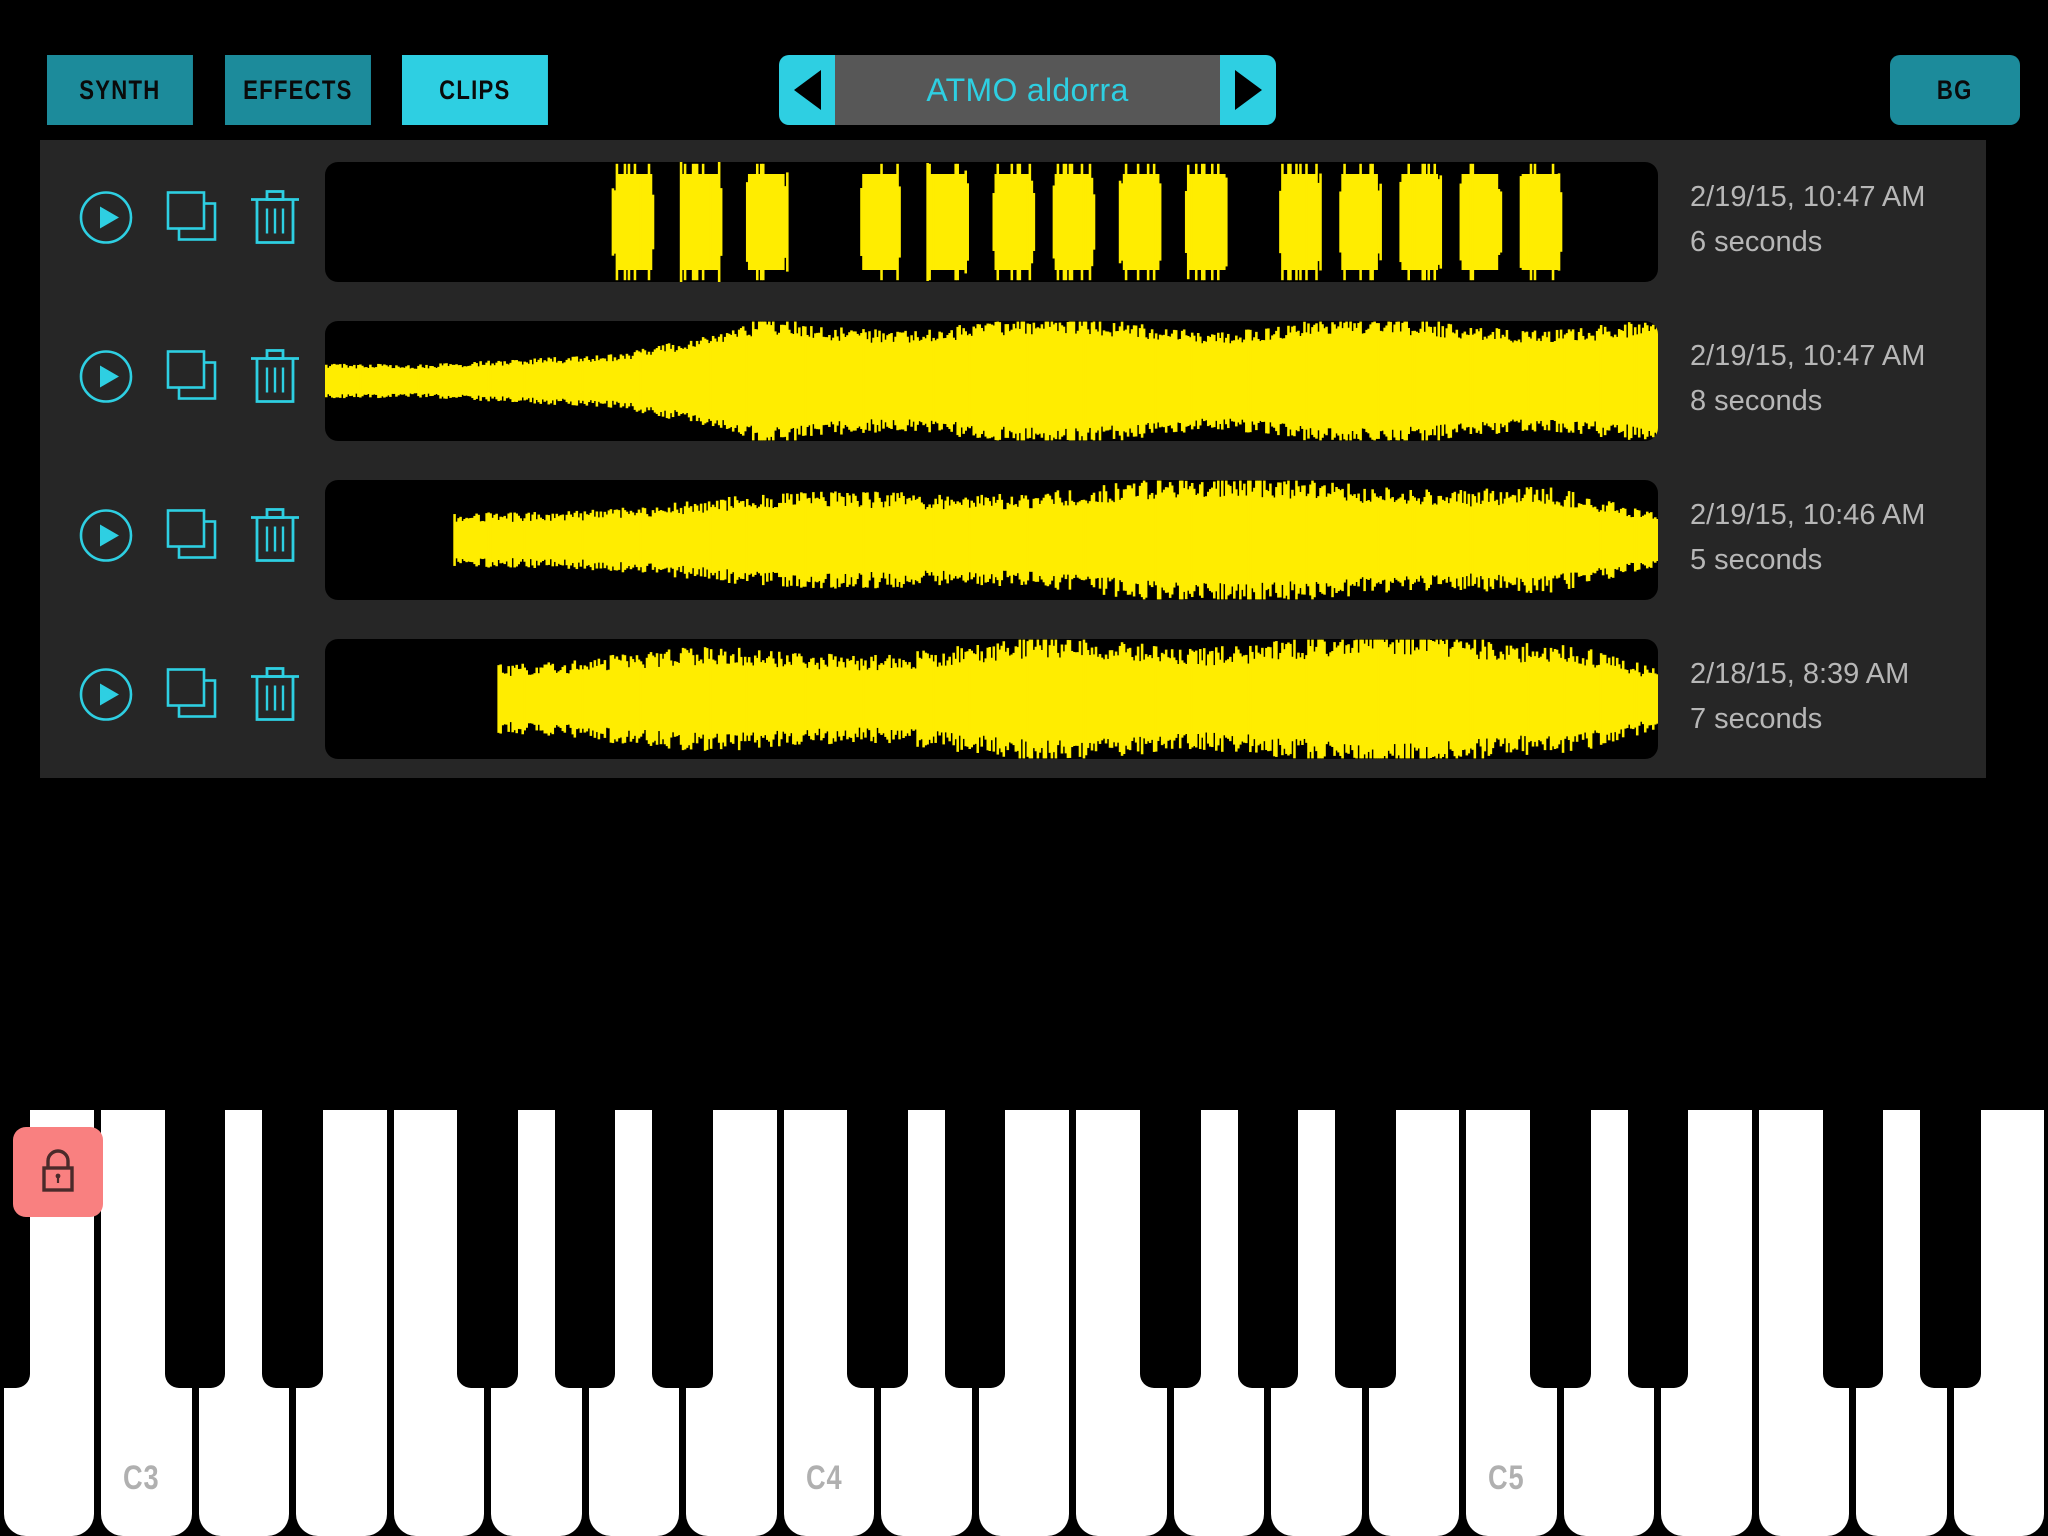  Describe the element at coordinates (1840, 219) in the screenshot. I see `clip-metadata: 2/19/15, 10:47 AM 6 seconds` at that location.